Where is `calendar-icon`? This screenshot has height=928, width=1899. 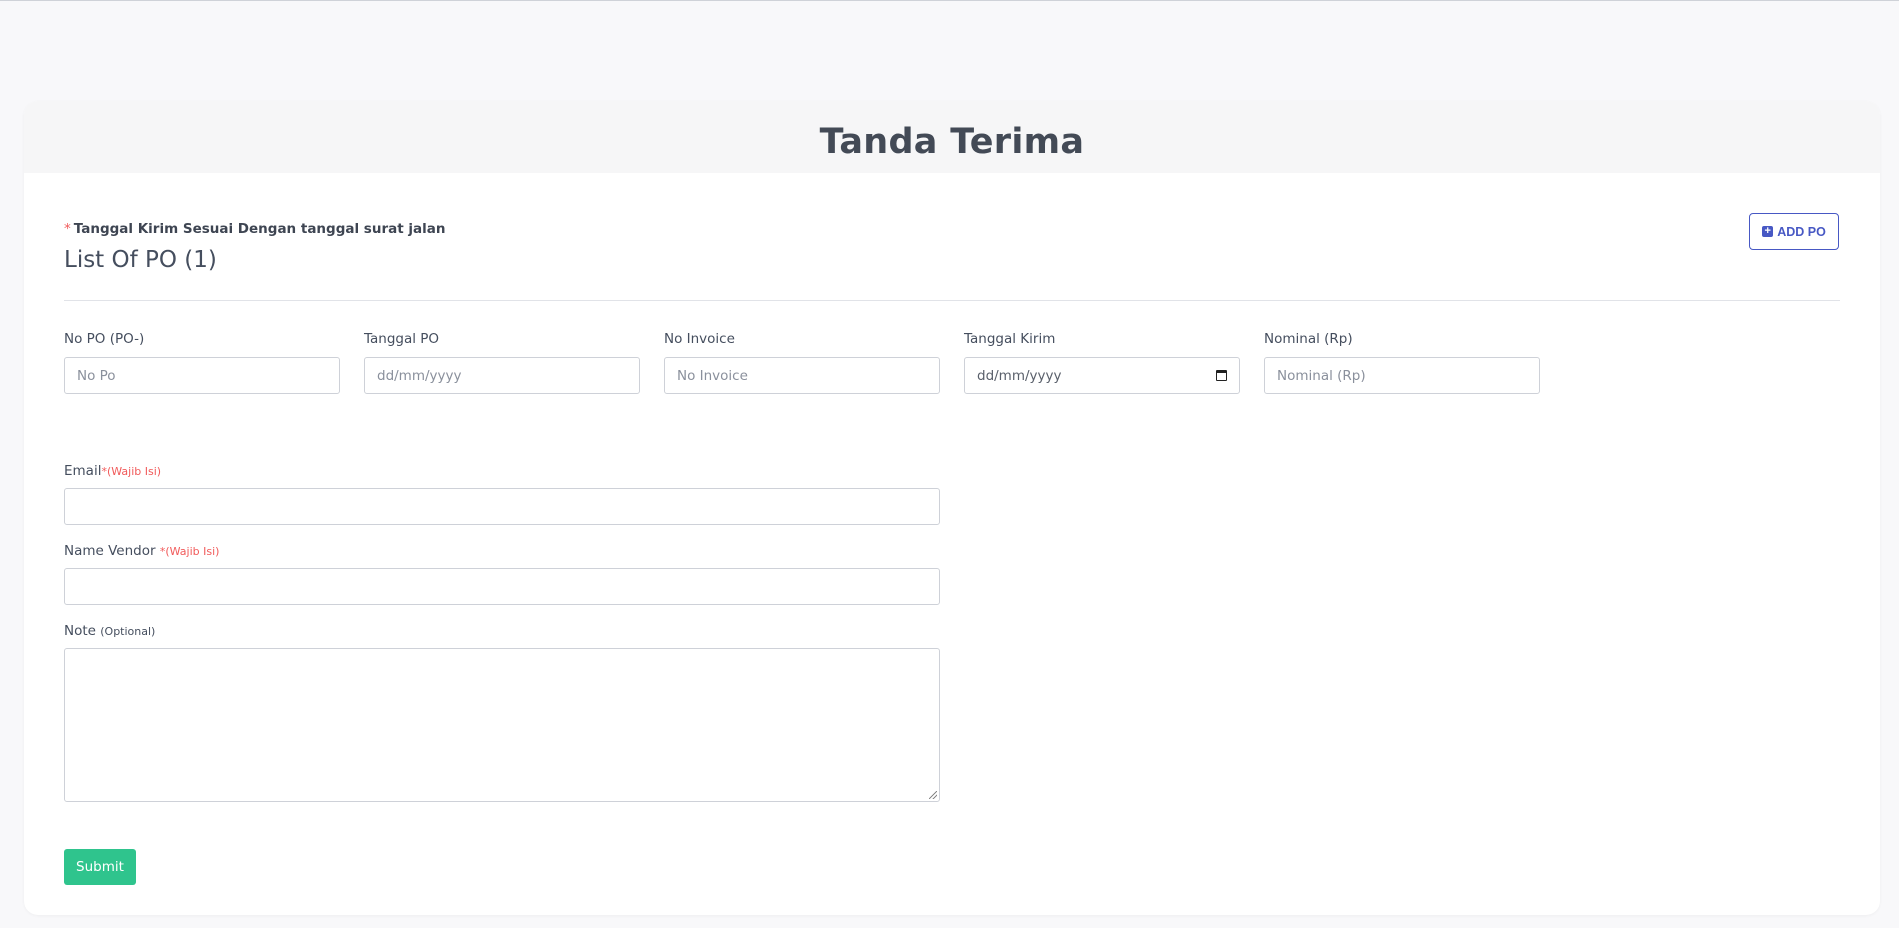 calendar-icon is located at coordinates (1221, 375).